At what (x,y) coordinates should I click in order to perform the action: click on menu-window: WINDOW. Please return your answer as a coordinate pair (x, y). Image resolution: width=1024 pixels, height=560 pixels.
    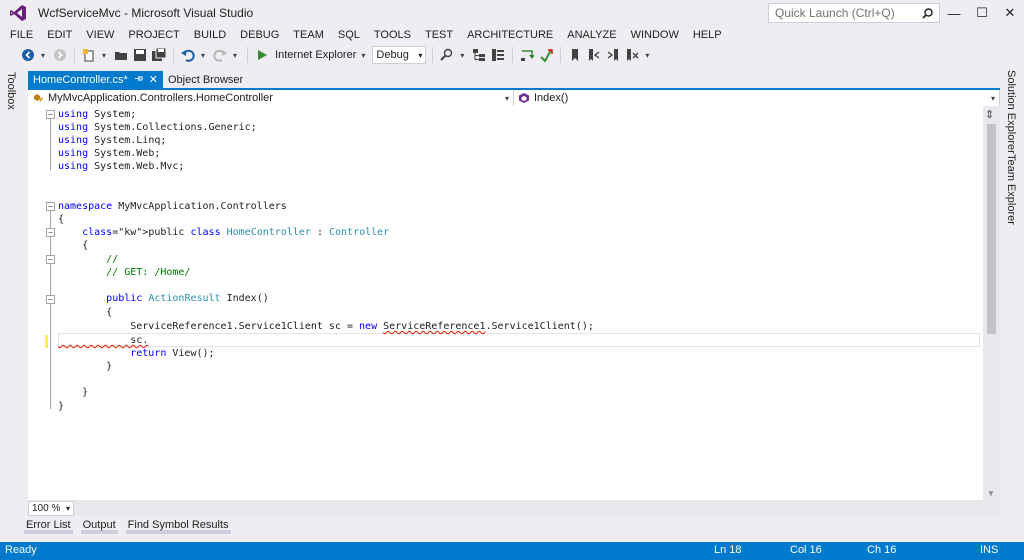
    Looking at the image, I should click on (655, 35).